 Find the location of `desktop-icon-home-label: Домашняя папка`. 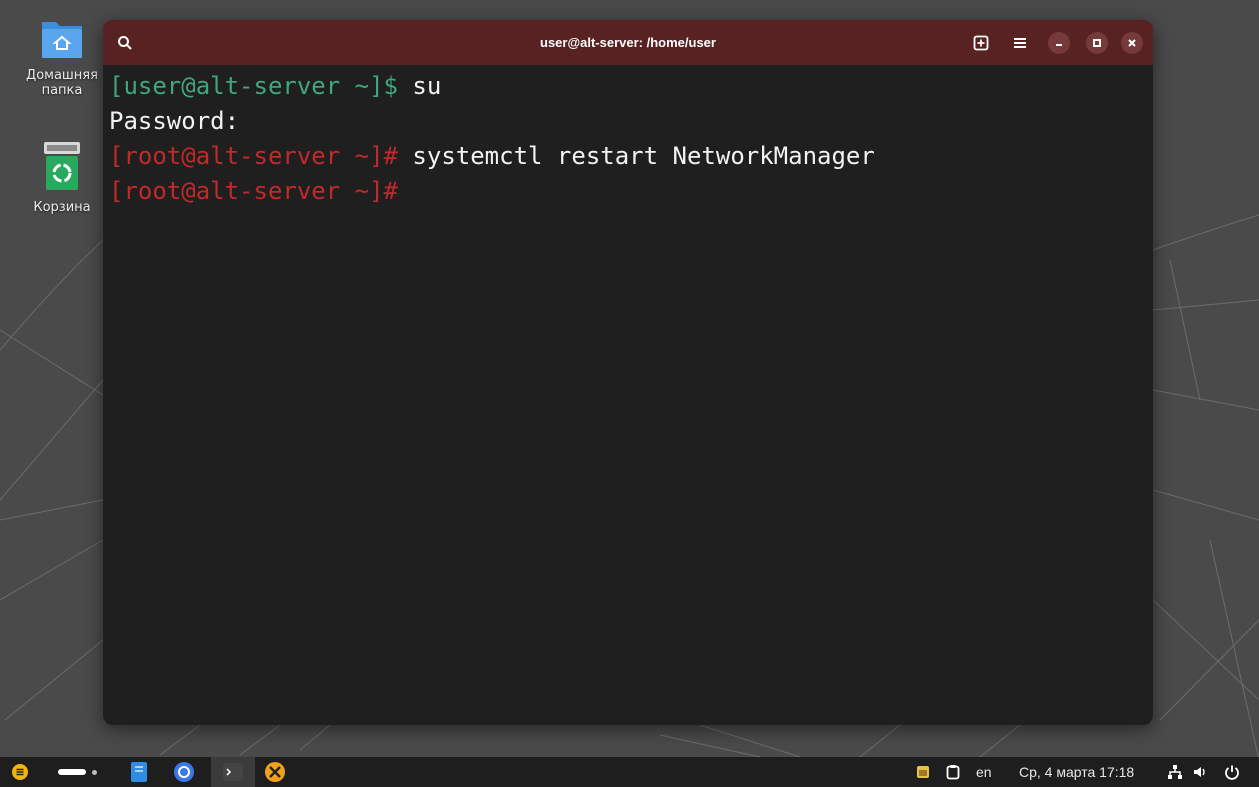

desktop-icon-home-label: Домашняя папка is located at coordinates (62, 83).